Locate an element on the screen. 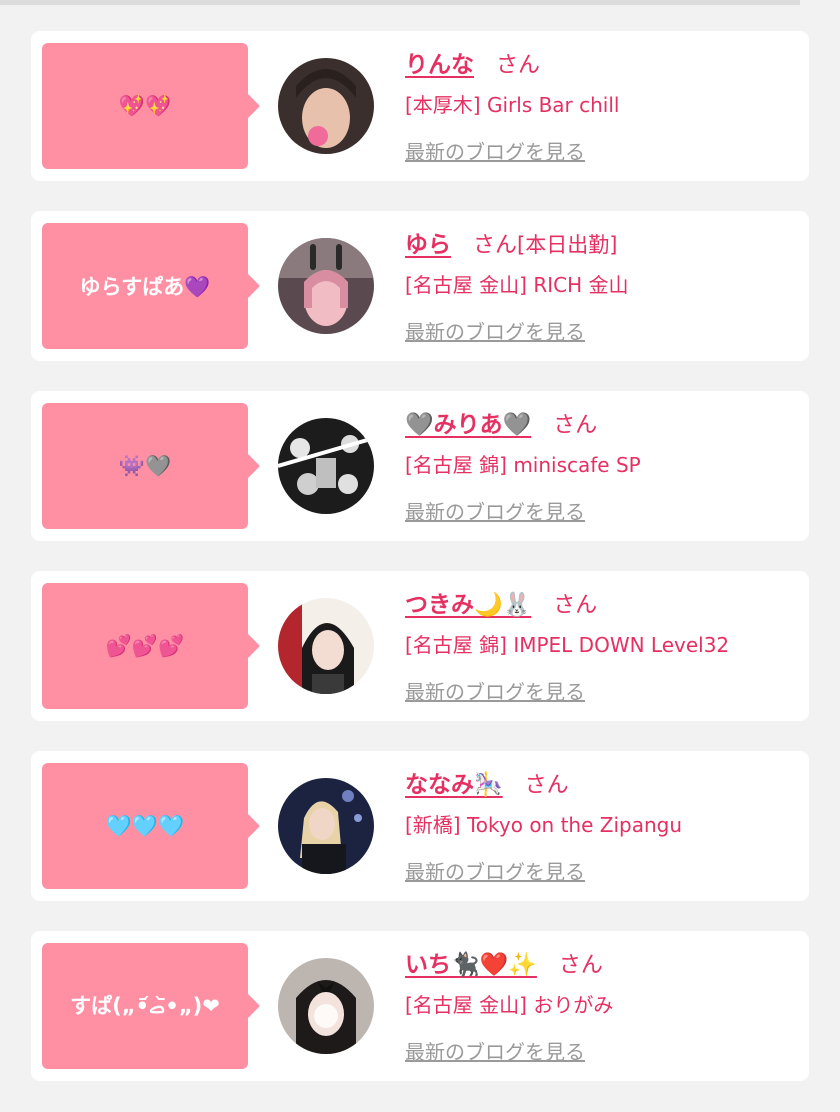  cast-name-link: 🩶みりあ🩶 is located at coordinates (468, 422).